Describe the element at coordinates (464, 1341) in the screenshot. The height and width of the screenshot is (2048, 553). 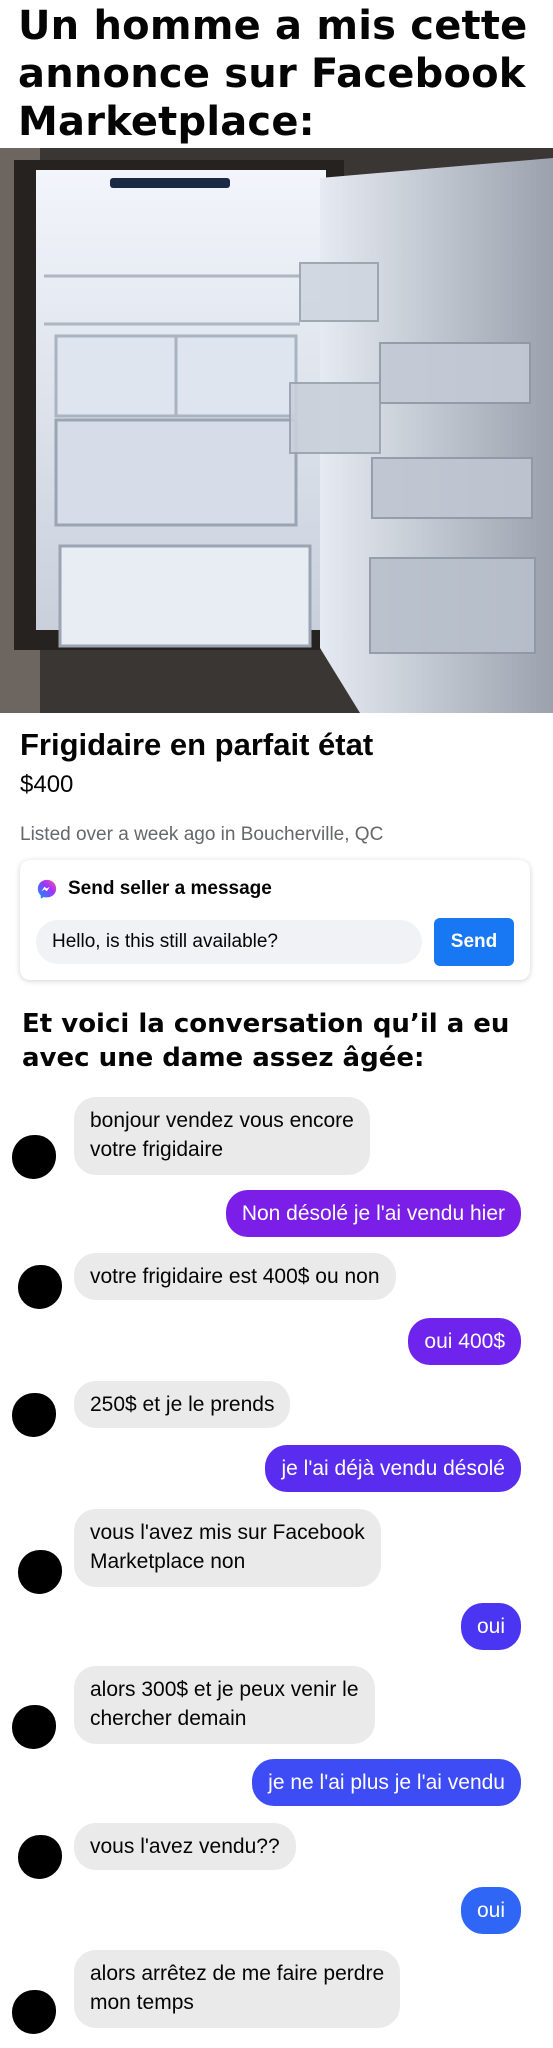
I see `outgoing-message: oui 400$` at that location.